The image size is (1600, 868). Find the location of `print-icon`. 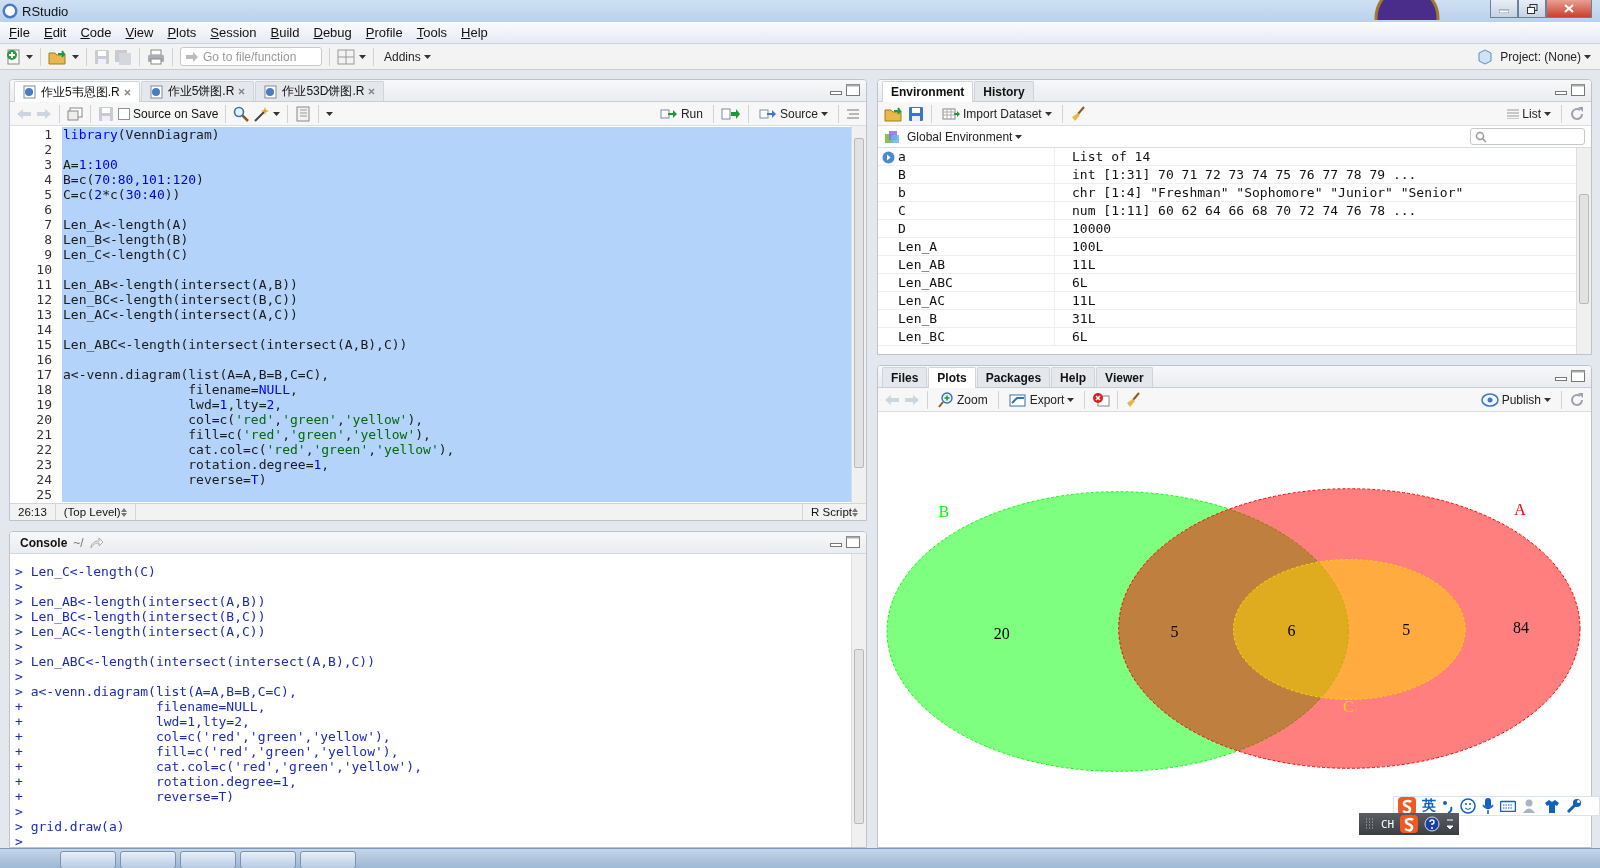

print-icon is located at coordinates (156, 56).